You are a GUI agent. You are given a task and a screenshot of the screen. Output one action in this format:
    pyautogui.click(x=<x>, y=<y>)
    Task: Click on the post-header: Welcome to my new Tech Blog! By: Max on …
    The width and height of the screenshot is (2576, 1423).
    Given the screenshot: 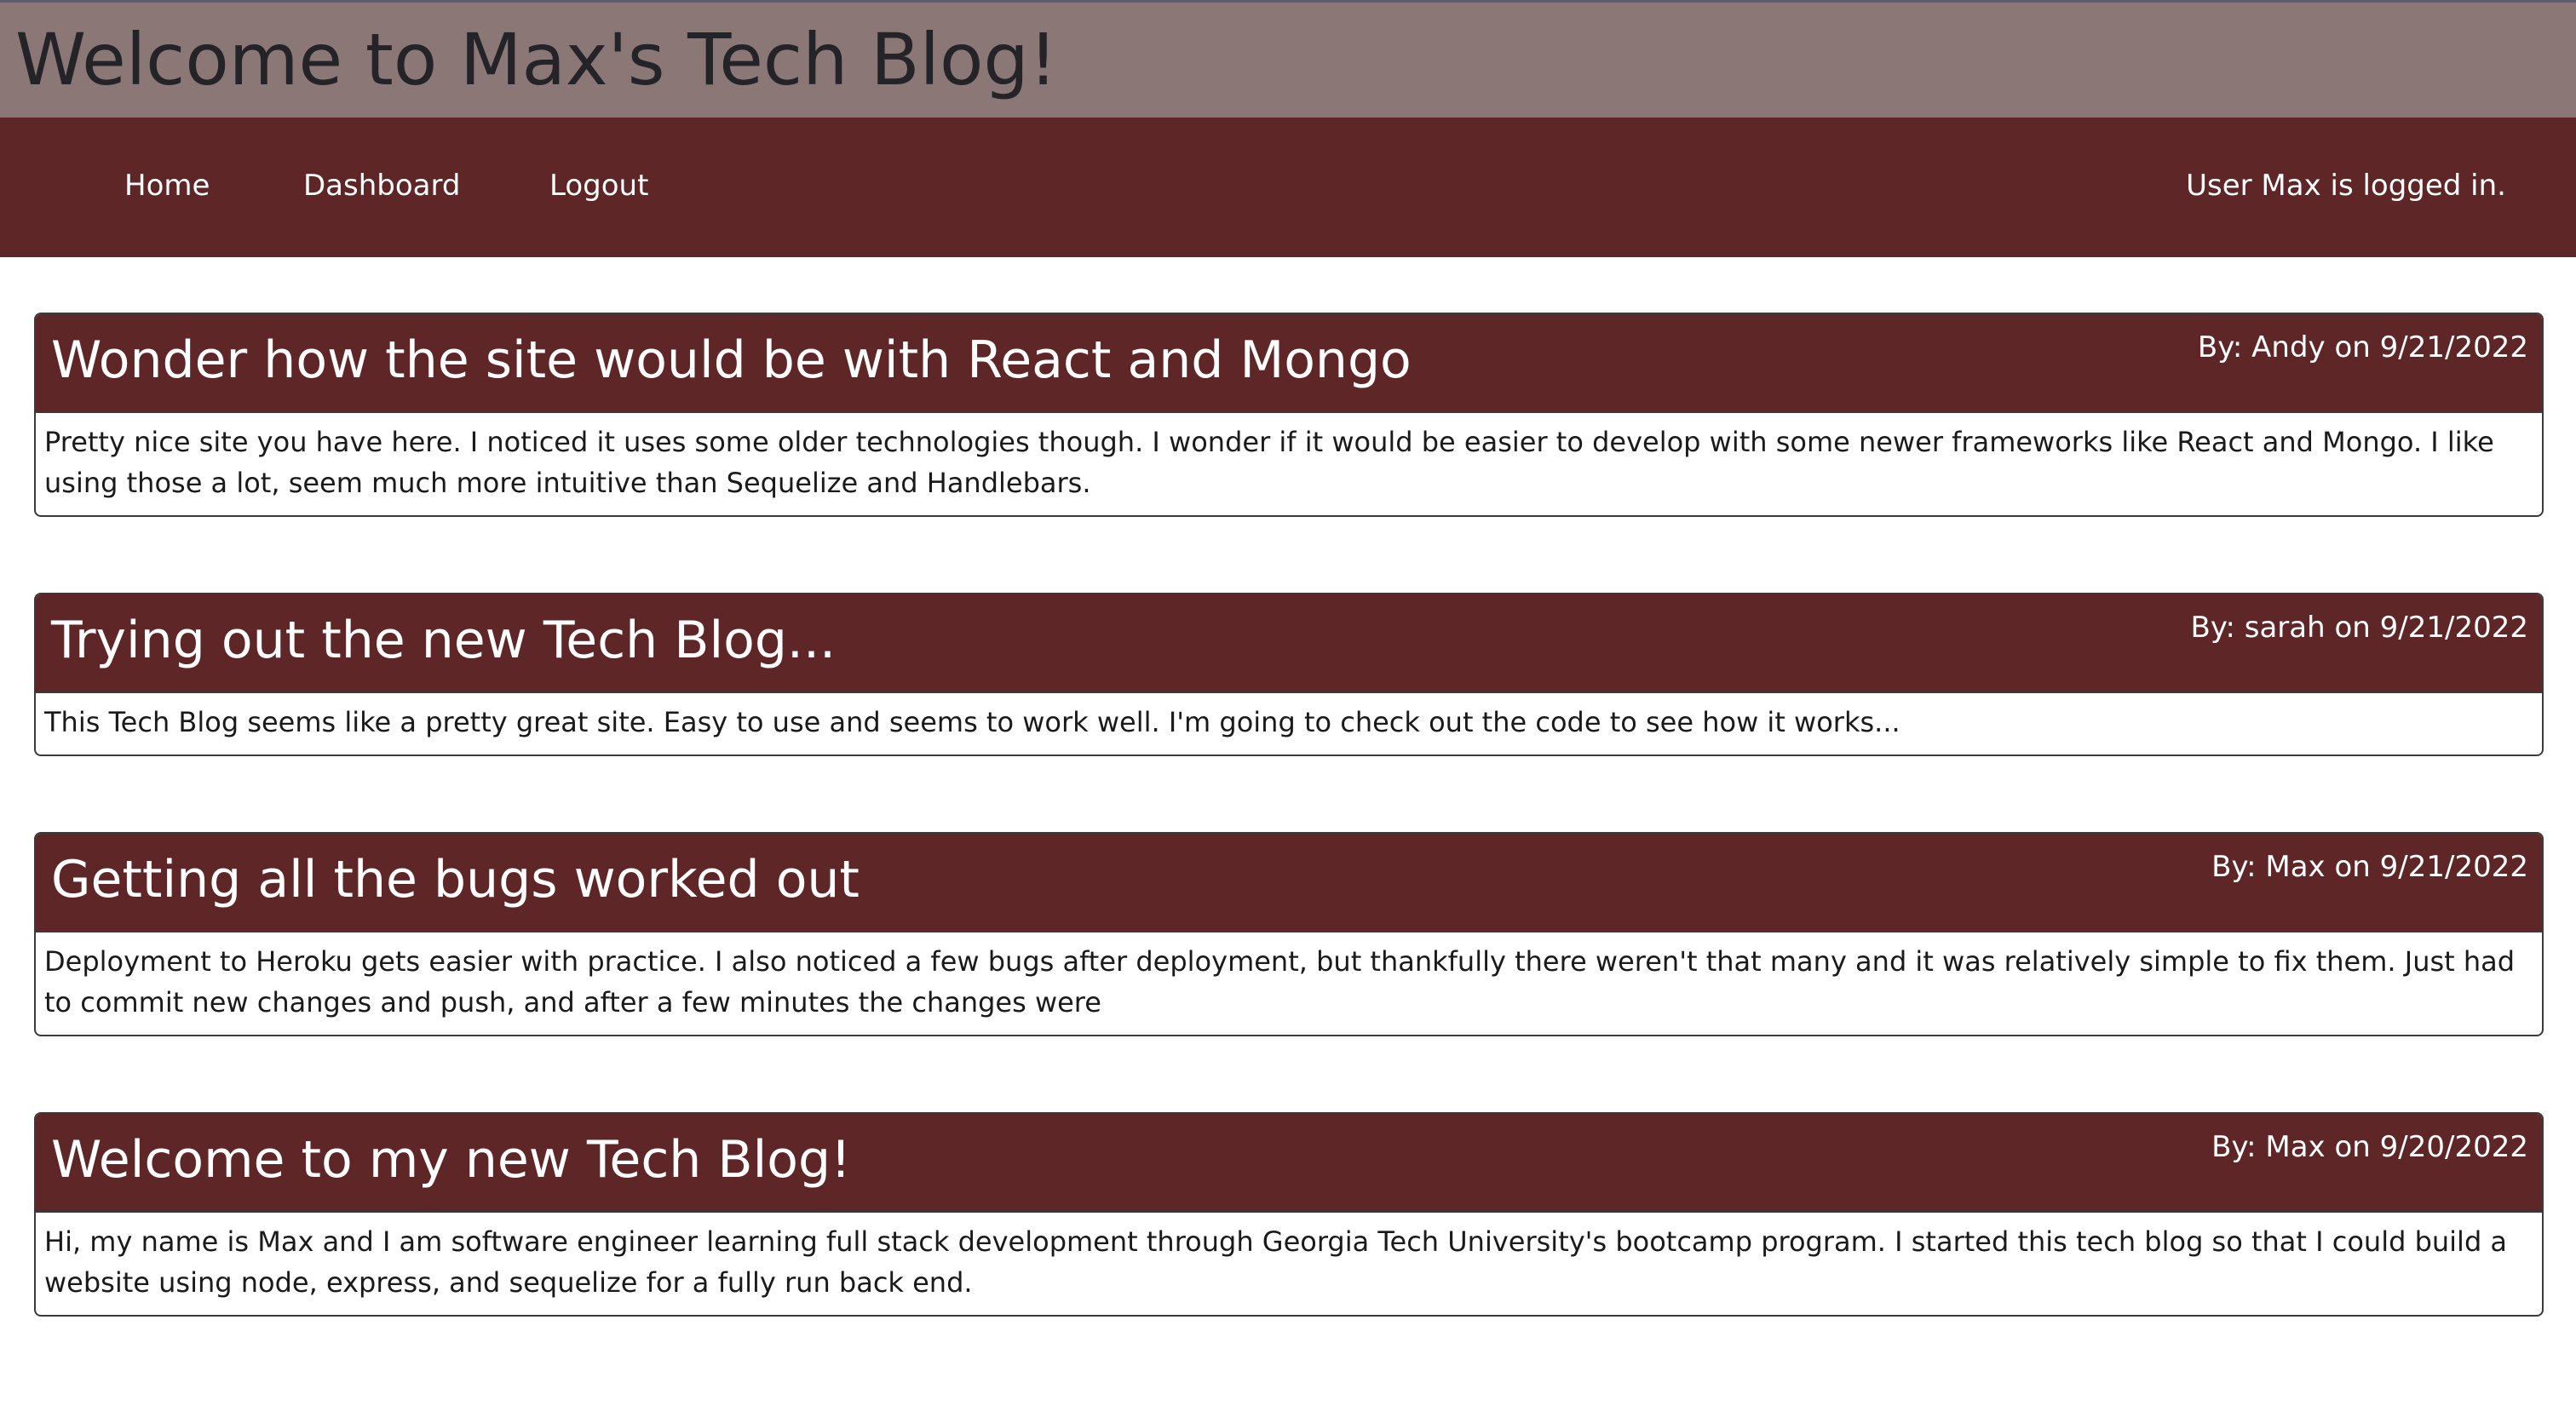 What is the action you would take?
    pyautogui.click(x=1289, y=1163)
    